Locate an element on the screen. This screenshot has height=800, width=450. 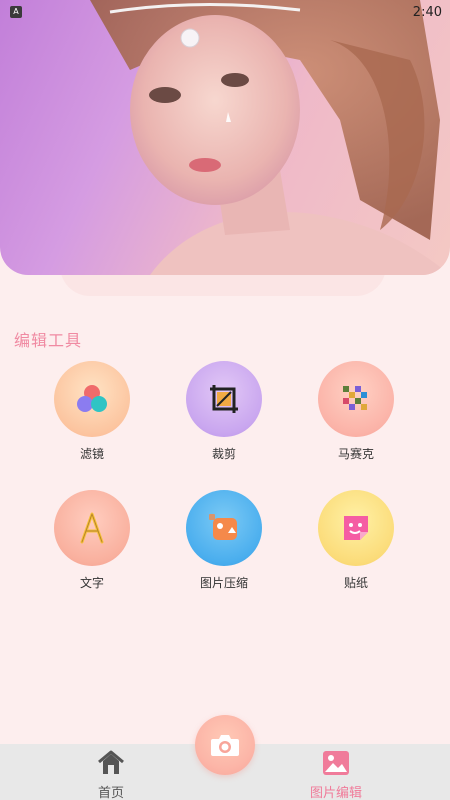
text-icon is located at coordinates (92, 528).